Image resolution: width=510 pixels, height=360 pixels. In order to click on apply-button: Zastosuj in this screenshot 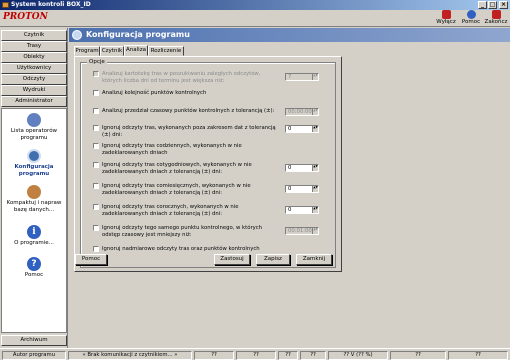, I will do `click(232, 259)`.